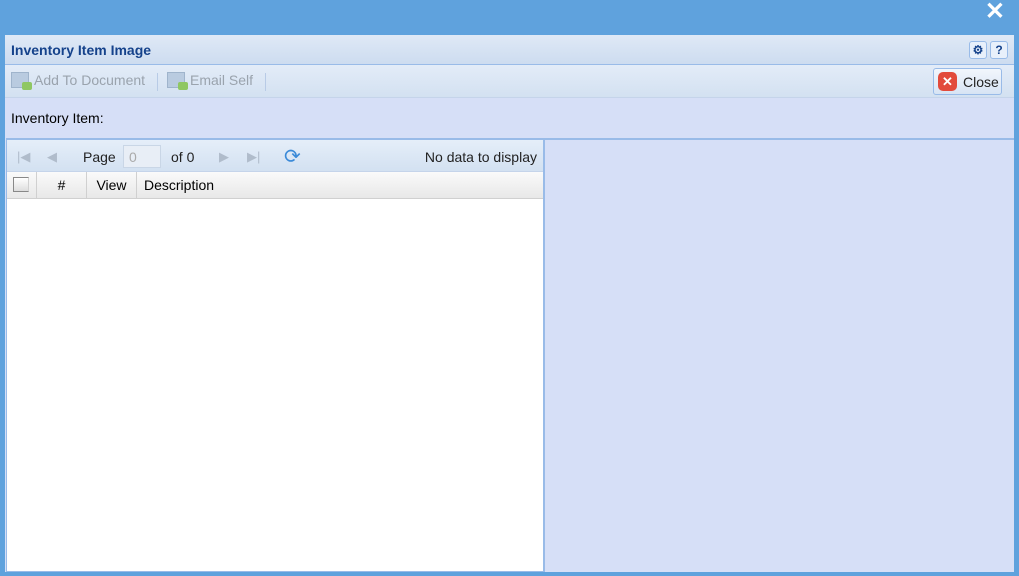 The height and width of the screenshot is (576, 1019). What do you see at coordinates (142, 156) in the screenshot?
I see `page-input: 0` at bounding box center [142, 156].